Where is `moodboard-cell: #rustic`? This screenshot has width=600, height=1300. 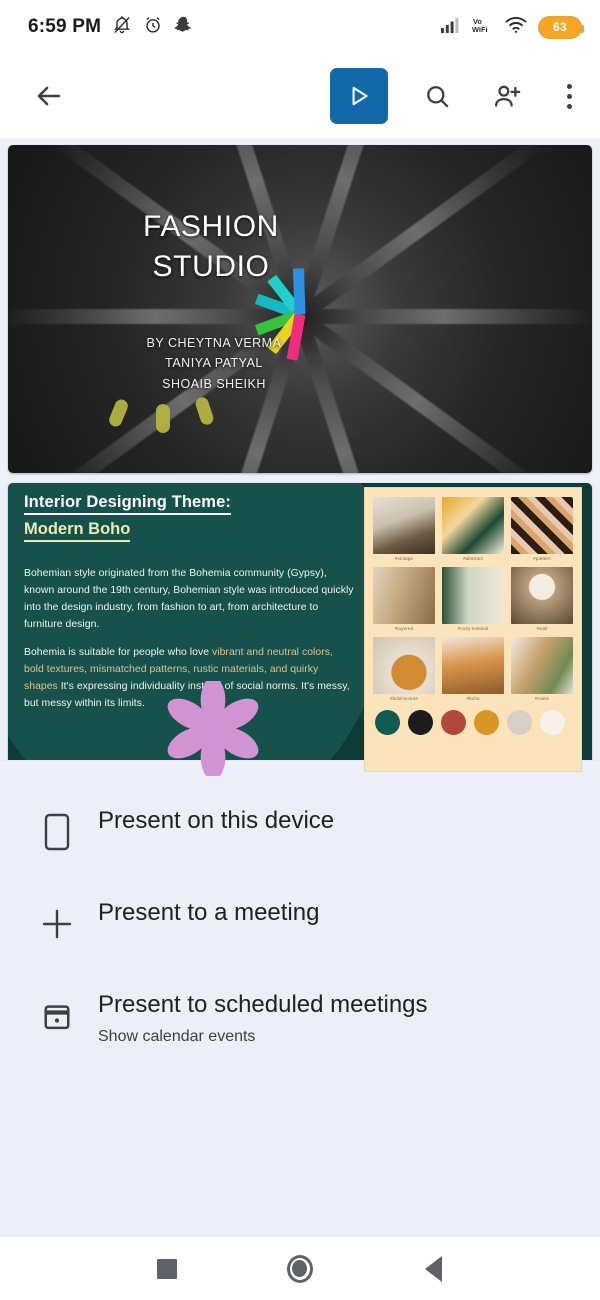
moodboard-cell: #rustic is located at coordinates (542, 669).